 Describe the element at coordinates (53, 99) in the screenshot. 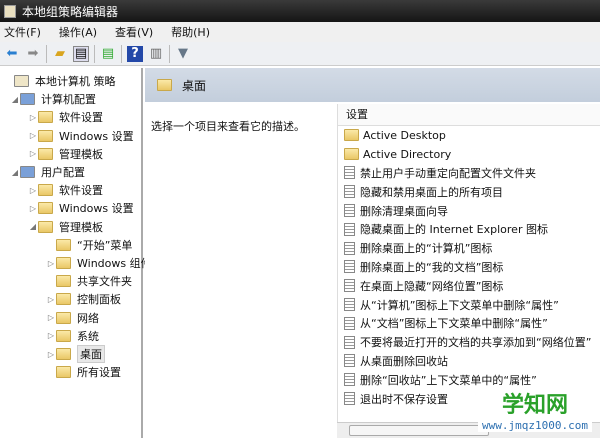

I see `tree-node: ◢ 计算机配置` at that location.